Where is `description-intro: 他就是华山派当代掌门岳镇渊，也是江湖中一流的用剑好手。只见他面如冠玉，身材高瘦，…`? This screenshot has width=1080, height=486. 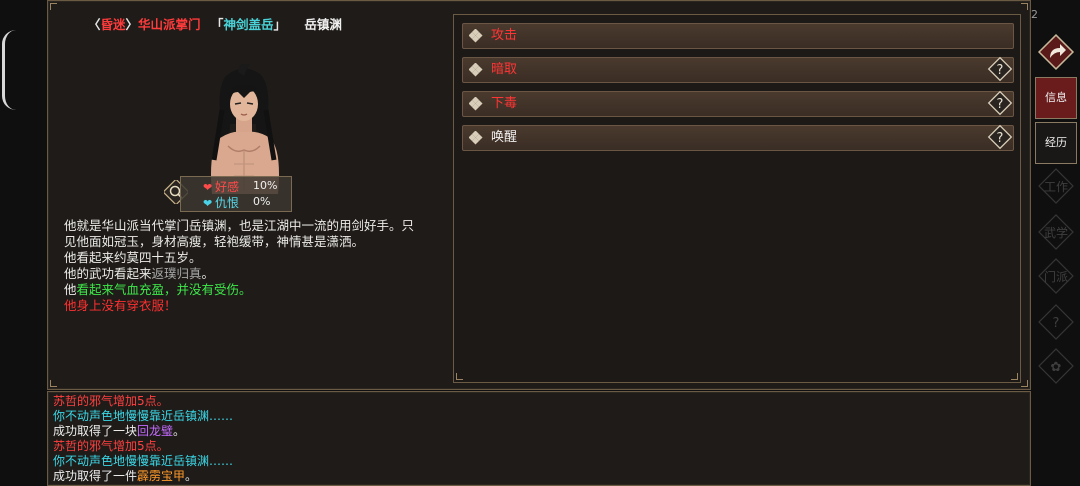 description-intro: 他就是华山派当代掌门岳镇渊，也是江湖中一流的用剑好手。只见他面如冠玉，身材高瘦，… is located at coordinates (239, 233).